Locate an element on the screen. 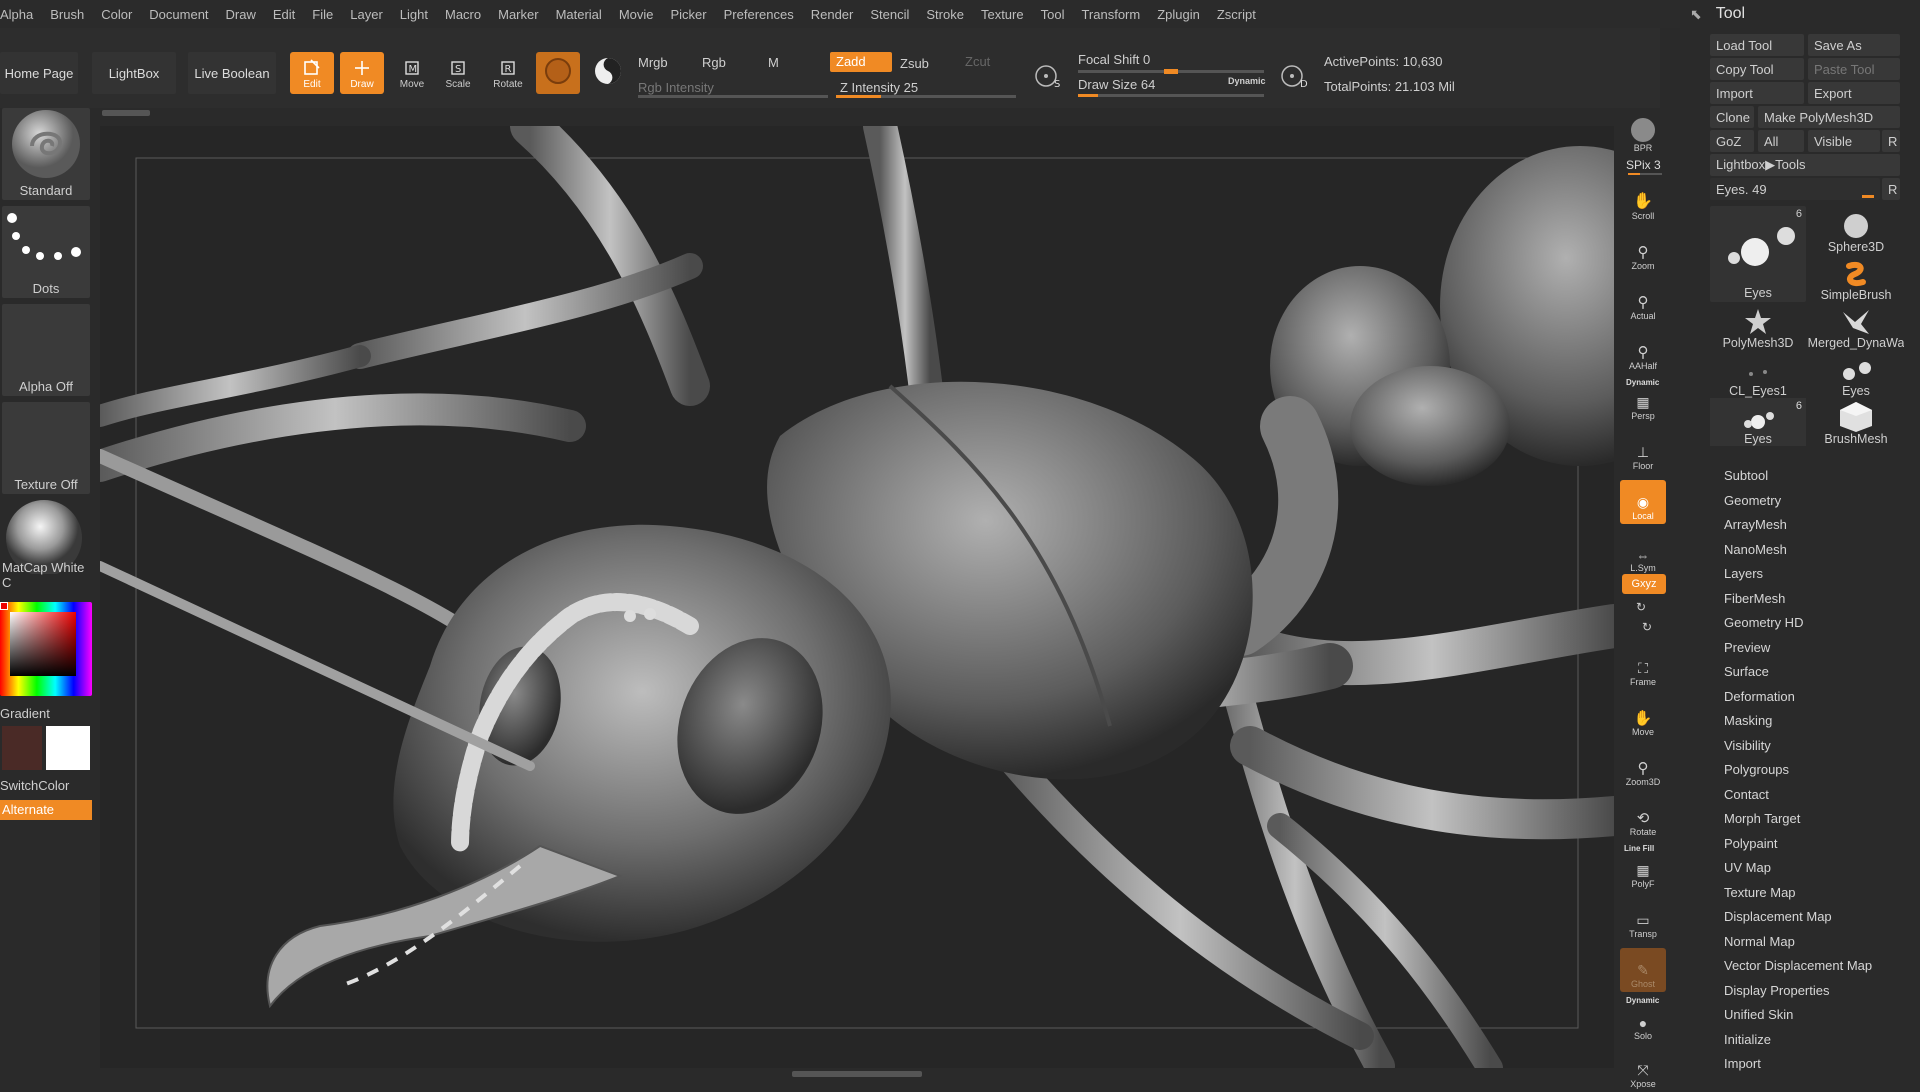  menu-movie: Movie is located at coordinates (636, 14).